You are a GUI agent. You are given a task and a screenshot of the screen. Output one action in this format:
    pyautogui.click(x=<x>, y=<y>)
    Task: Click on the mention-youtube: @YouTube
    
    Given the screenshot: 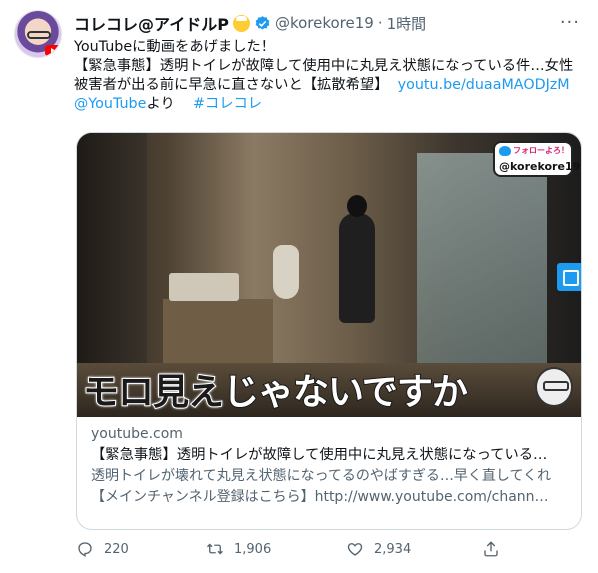 What is the action you would take?
    pyautogui.click(x=110, y=104)
    